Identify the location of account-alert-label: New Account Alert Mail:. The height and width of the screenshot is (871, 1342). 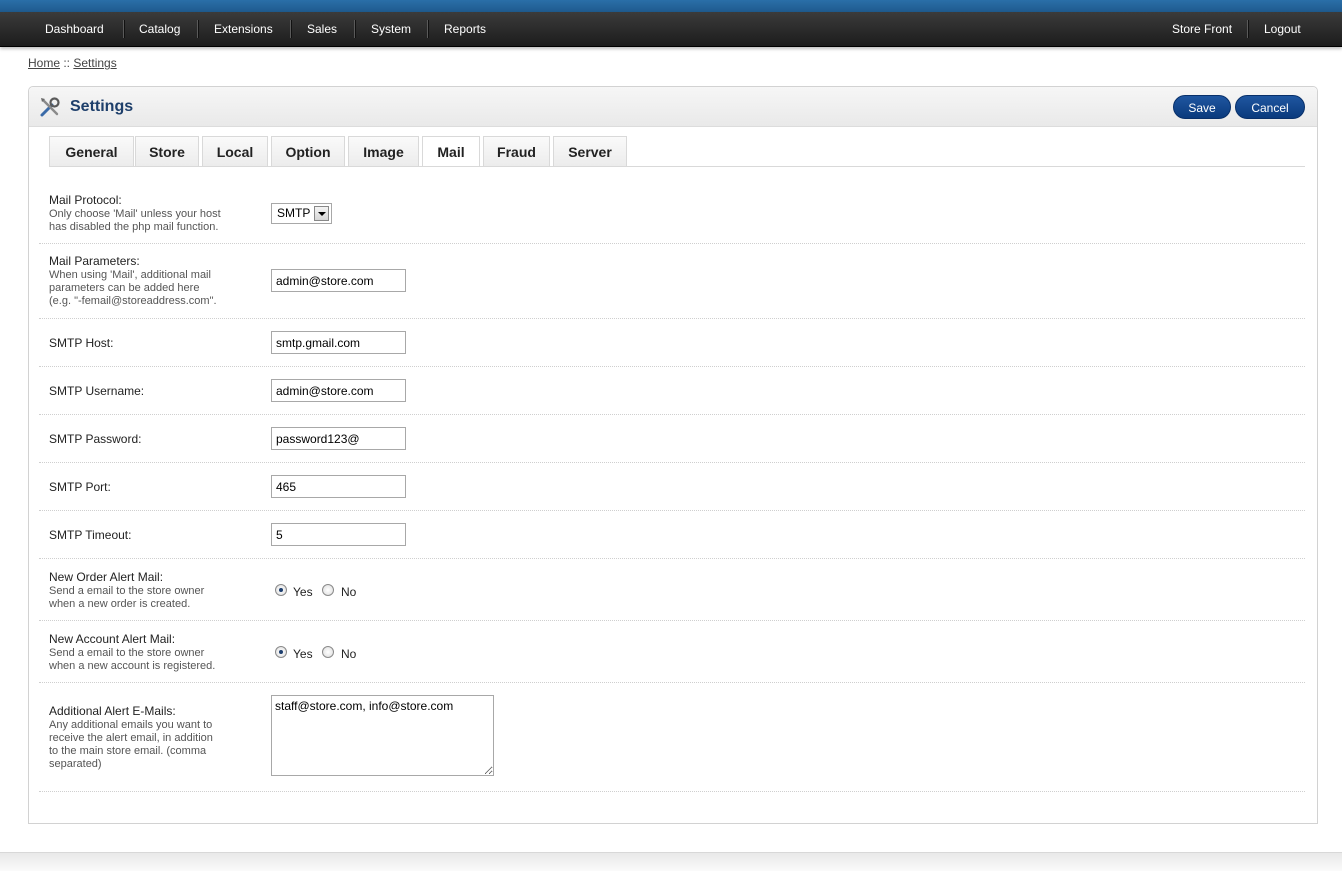
(112, 639).